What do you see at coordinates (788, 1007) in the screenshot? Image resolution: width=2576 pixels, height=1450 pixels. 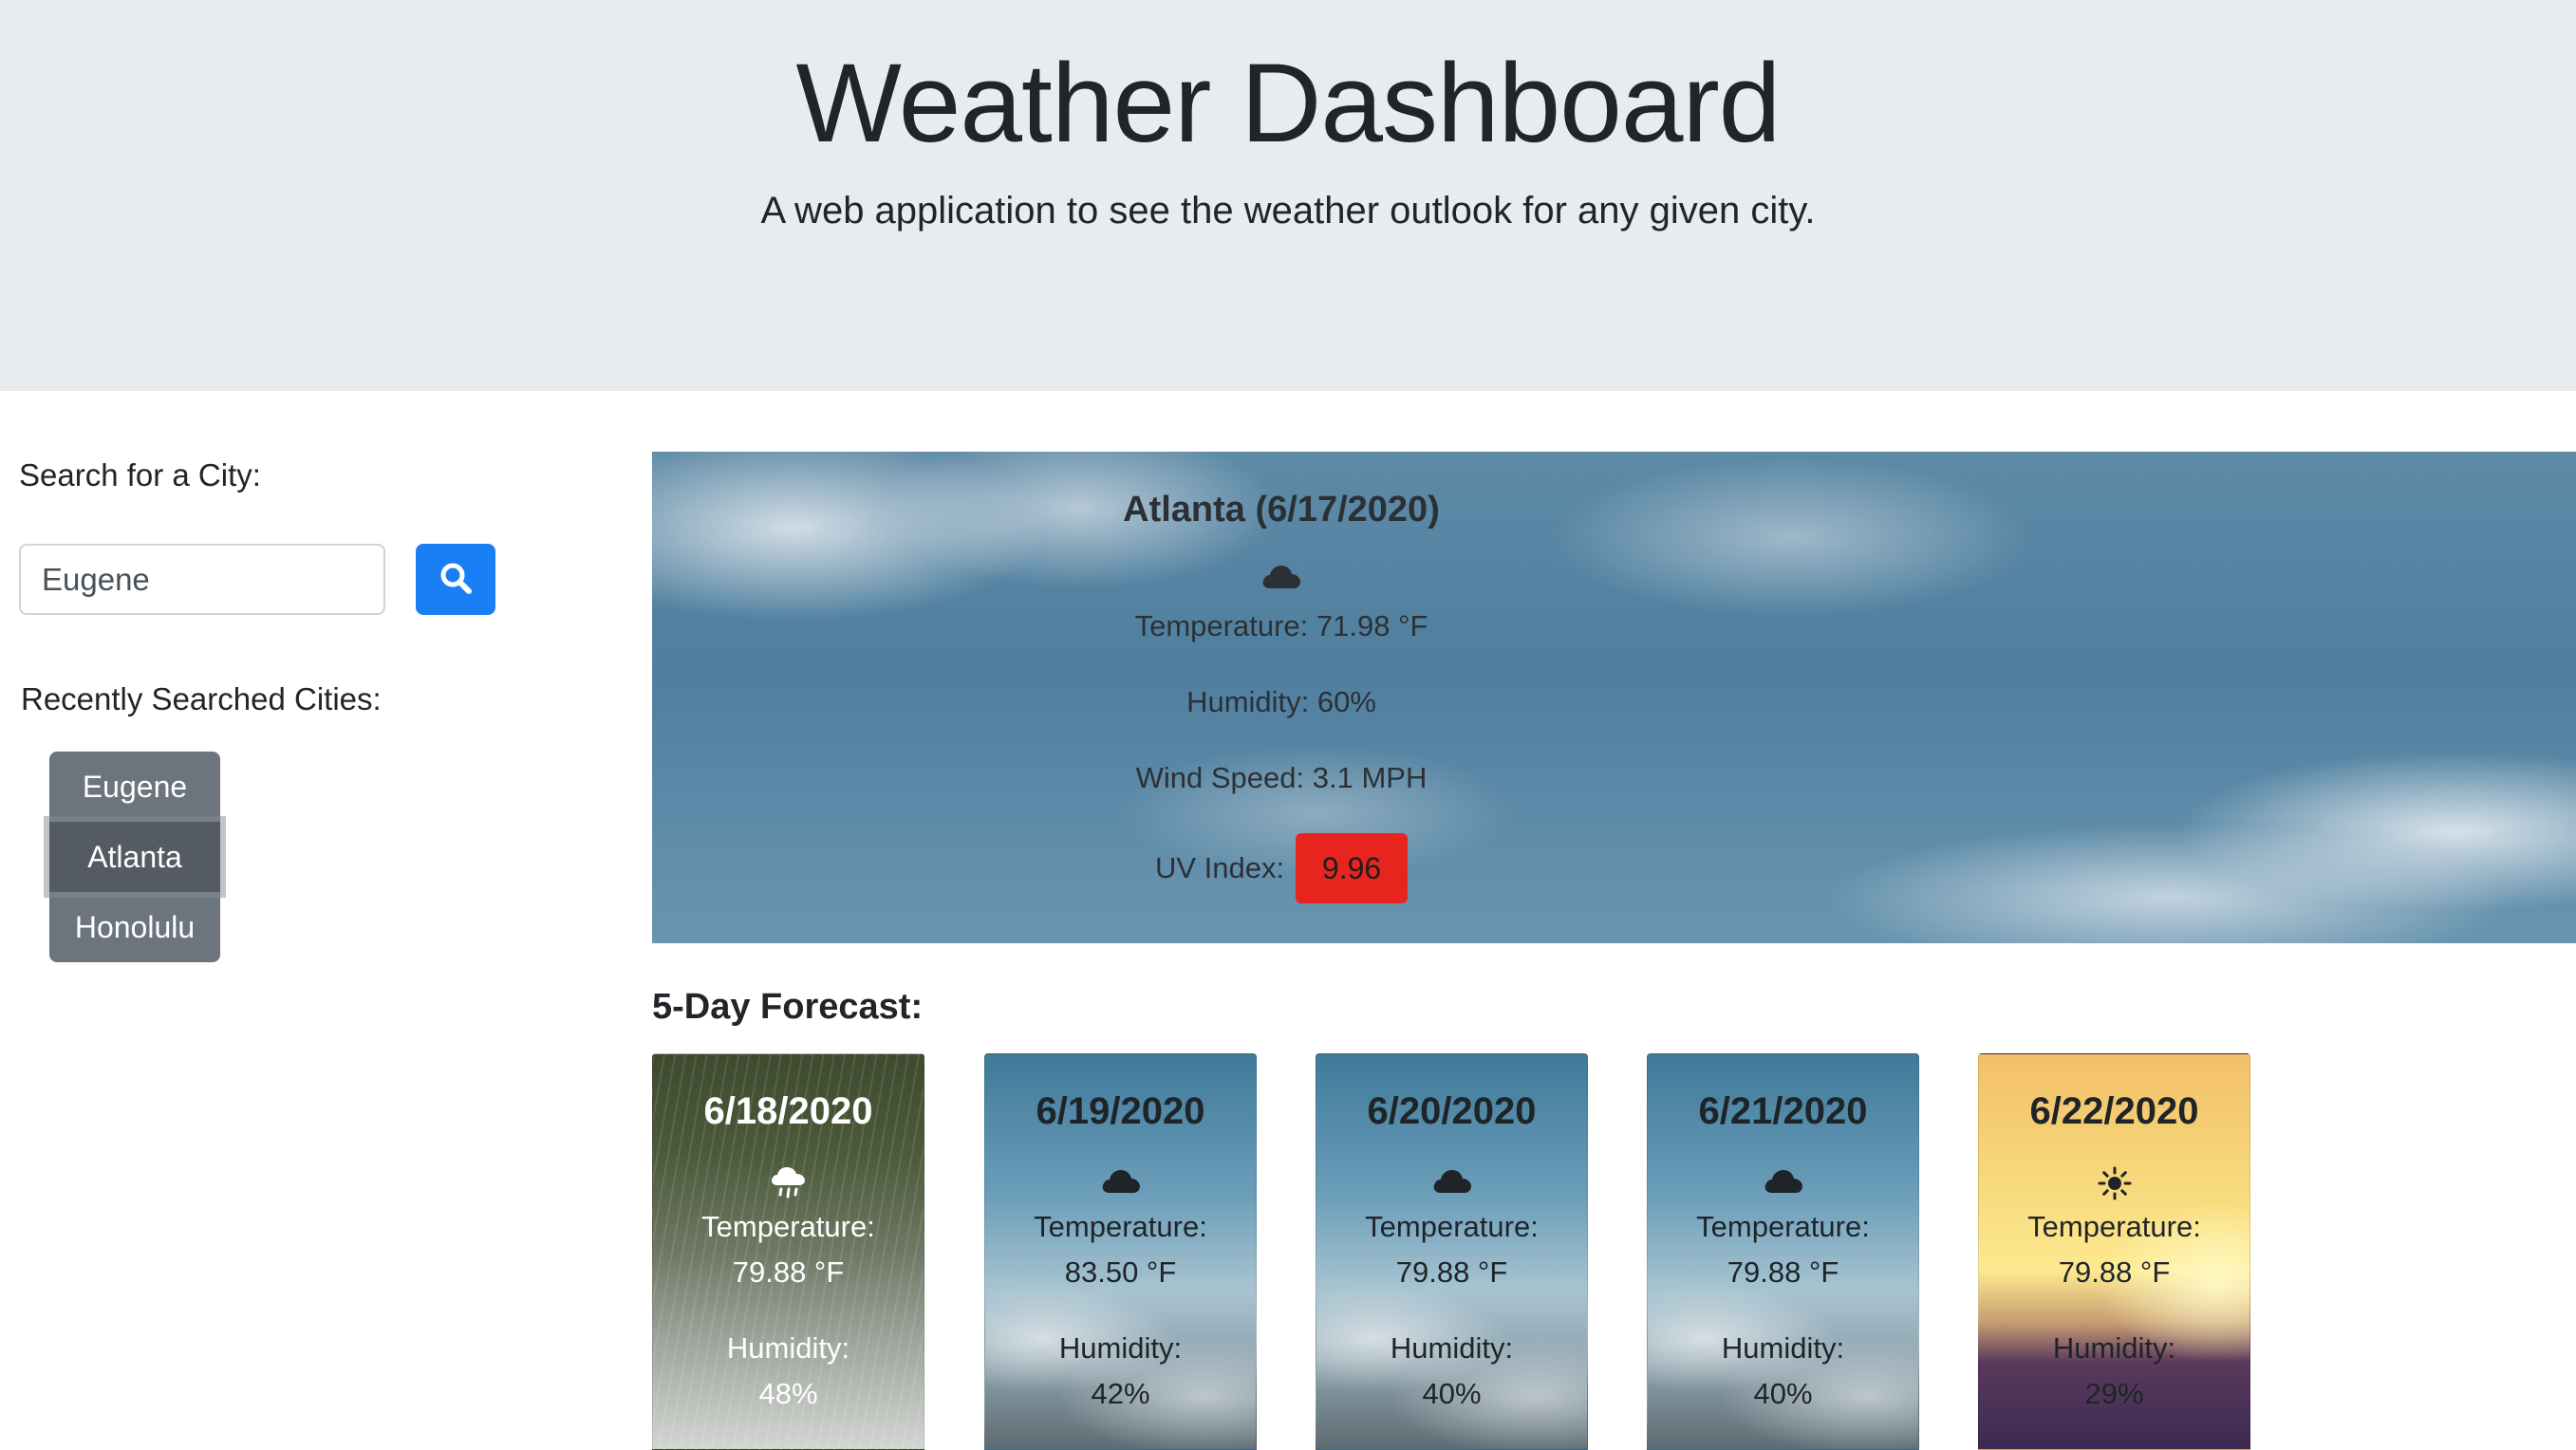 I see `forecast-title: 5-Day Forecast:` at bounding box center [788, 1007].